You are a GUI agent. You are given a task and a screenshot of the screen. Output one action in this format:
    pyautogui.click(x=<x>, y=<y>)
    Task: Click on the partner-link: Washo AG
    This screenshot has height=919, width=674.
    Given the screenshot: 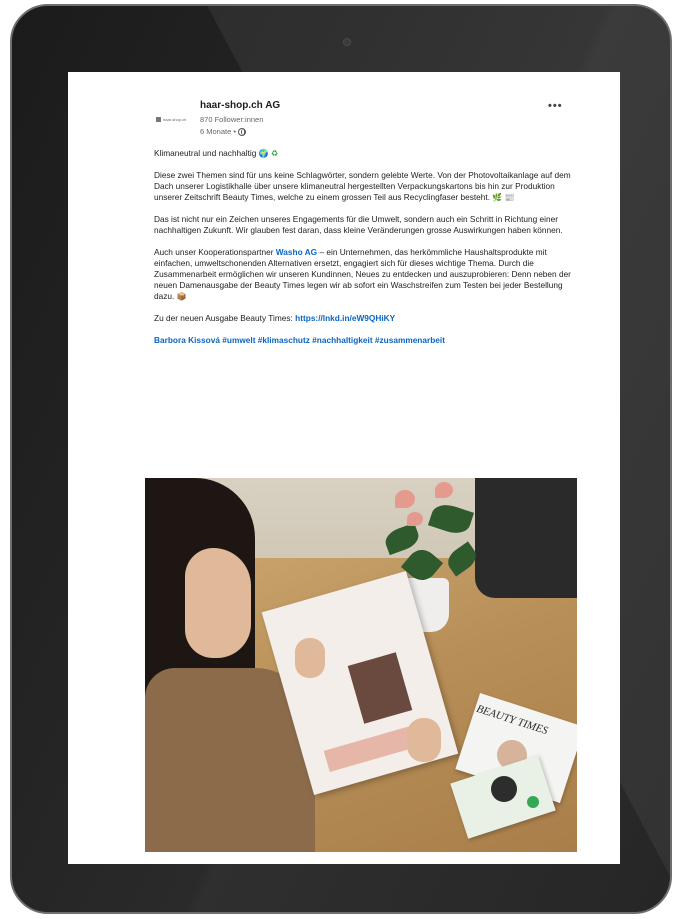 What is the action you would take?
    pyautogui.click(x=296, y=252)
    